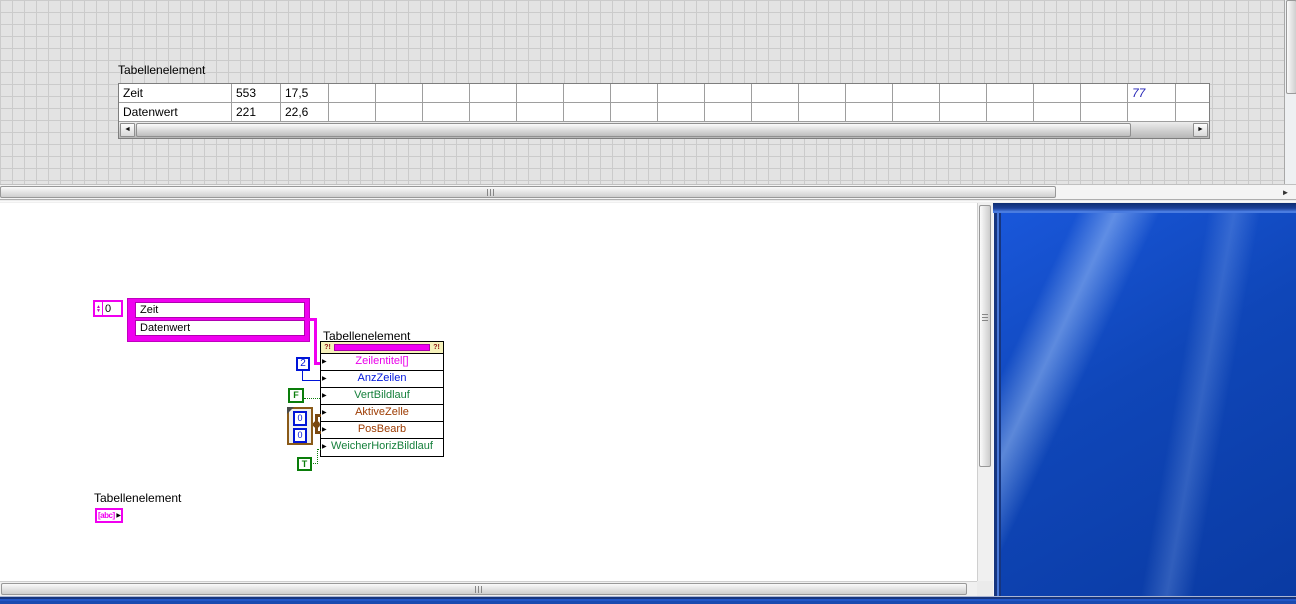  I want to click on reference-marker: ?!, so click(436, 347).